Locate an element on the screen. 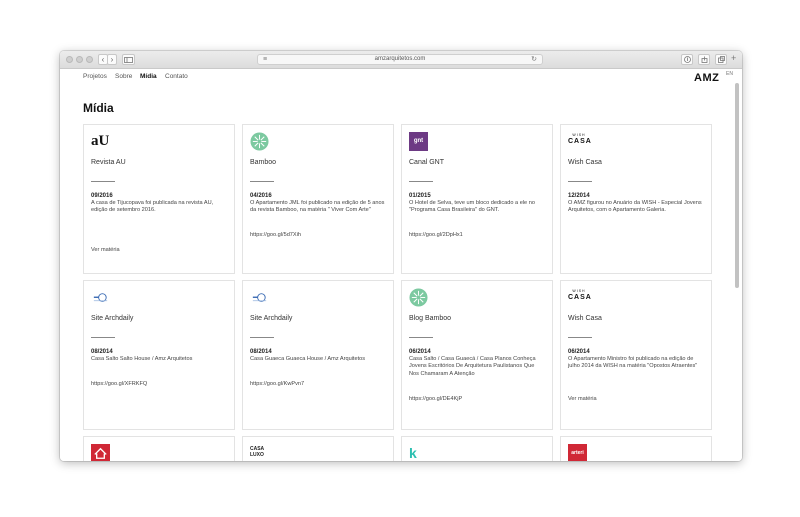  casa-luxo-logo: CASA LUXO is located at coordinates (257, 452).